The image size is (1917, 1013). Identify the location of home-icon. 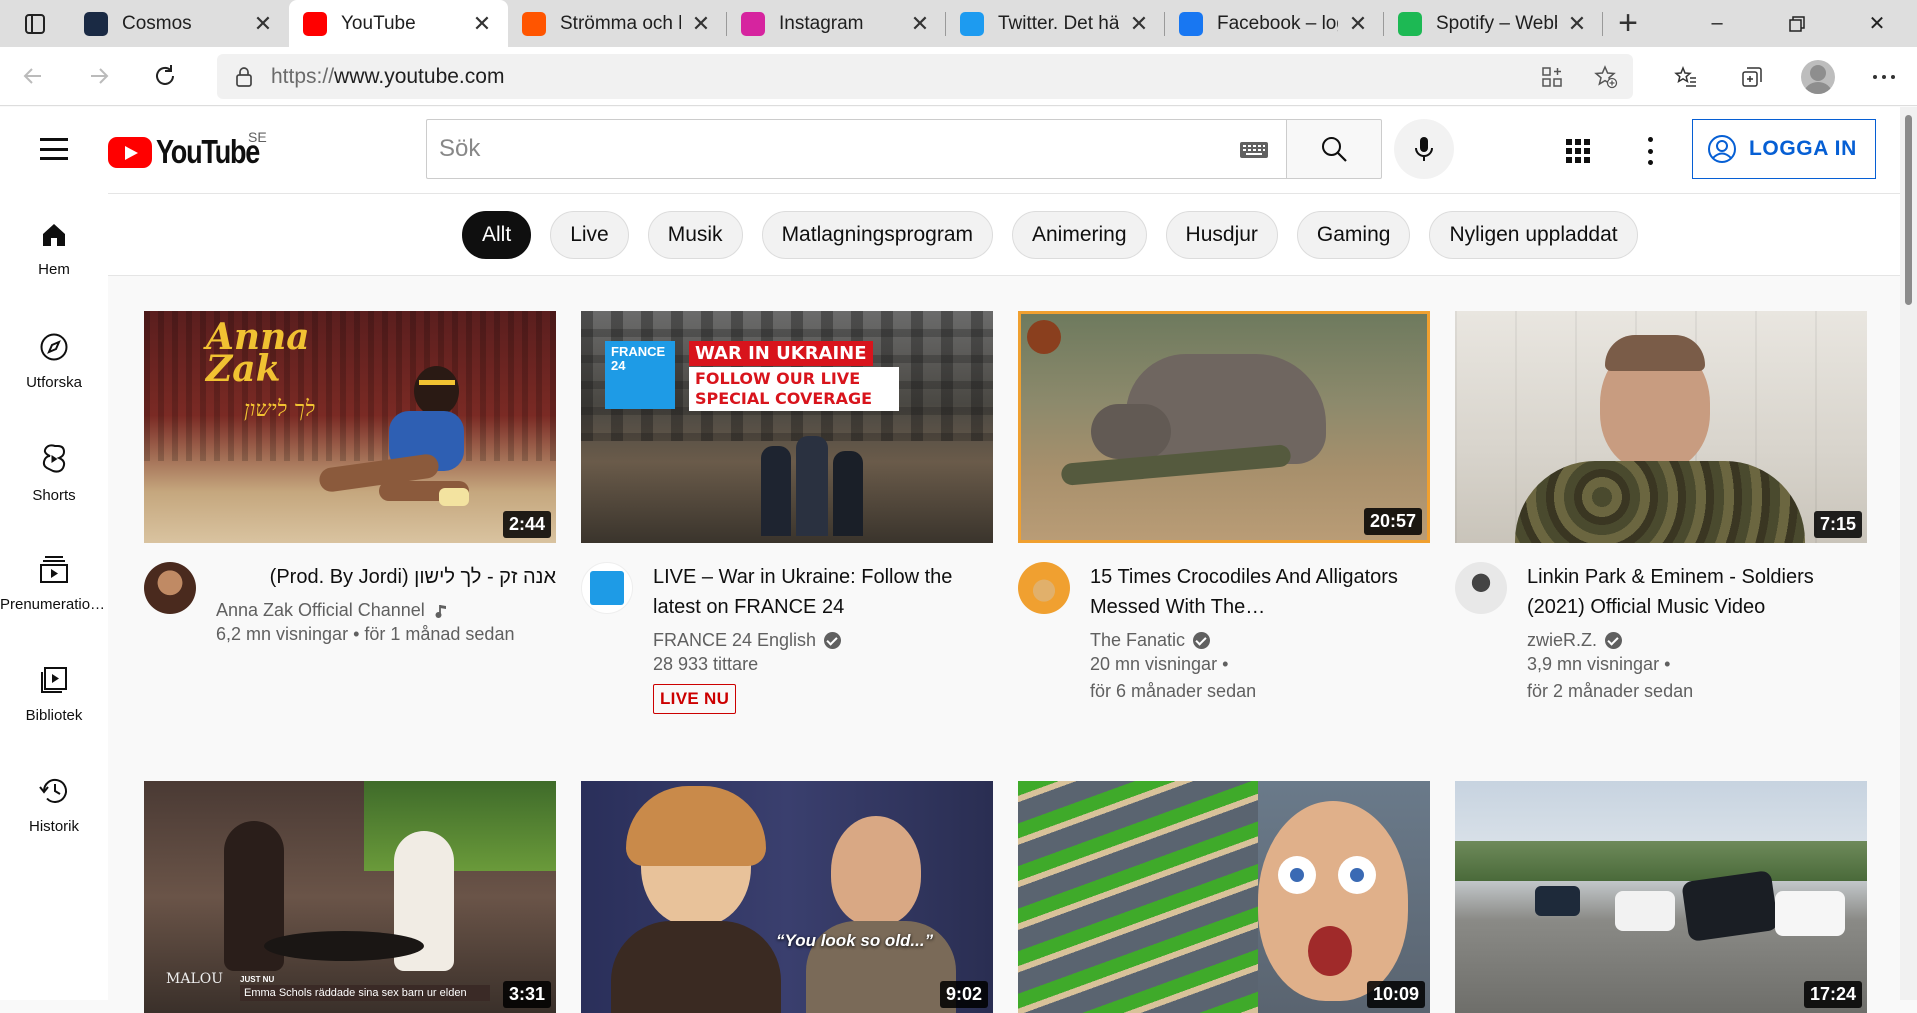
(54, 235).